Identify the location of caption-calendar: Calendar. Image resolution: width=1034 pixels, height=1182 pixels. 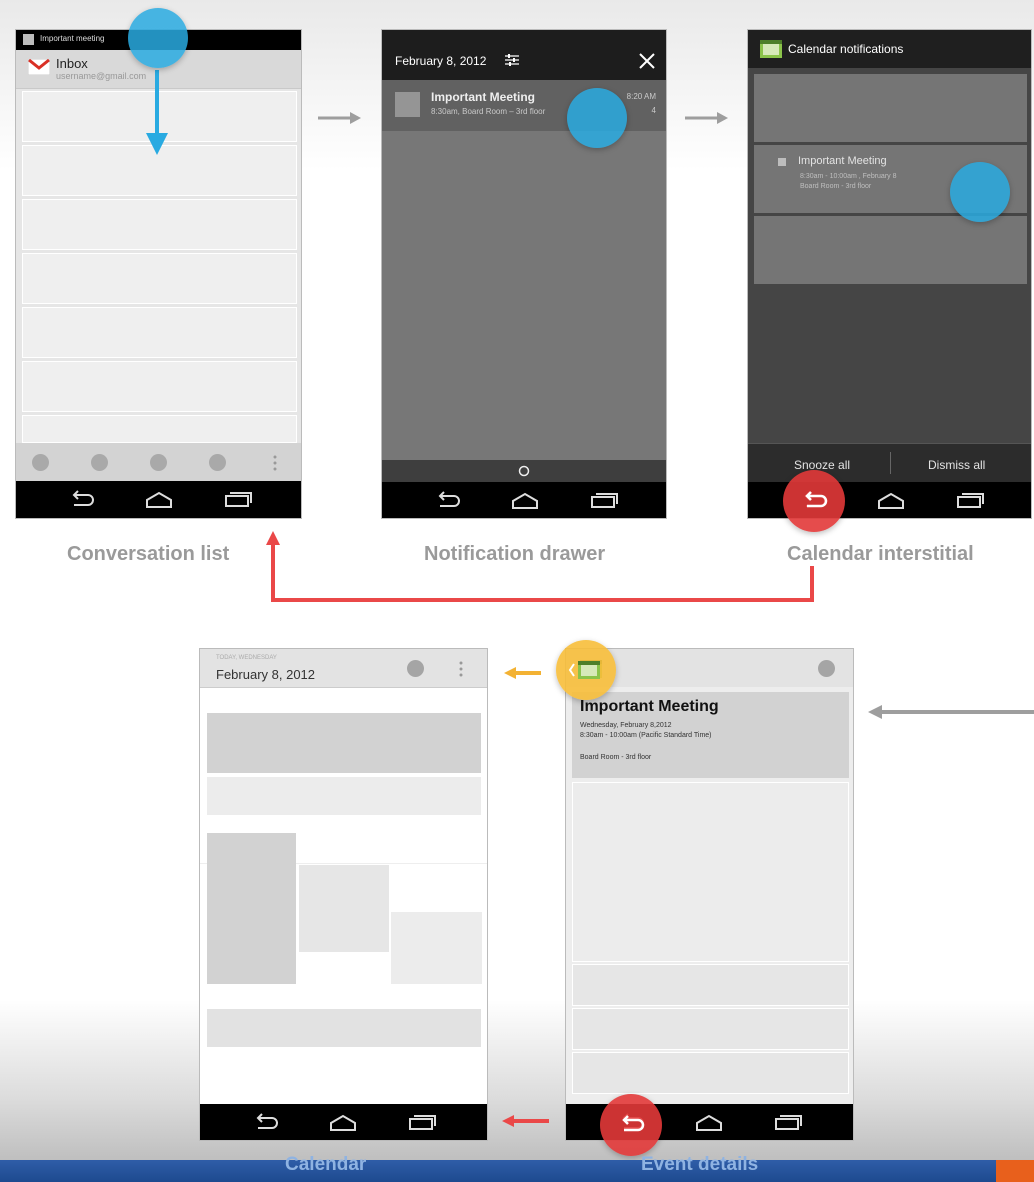
(326, 1164).